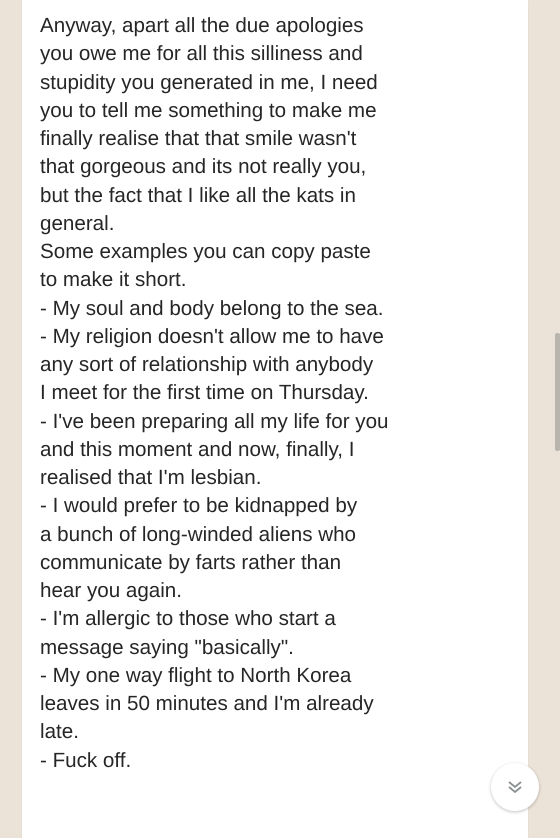 The image size is (560, 838). What do you see at coordinates (198, 139) in the screenshot?
I see `message-line: finally realise that that smile wasn't` at bounding box center [198, 139].